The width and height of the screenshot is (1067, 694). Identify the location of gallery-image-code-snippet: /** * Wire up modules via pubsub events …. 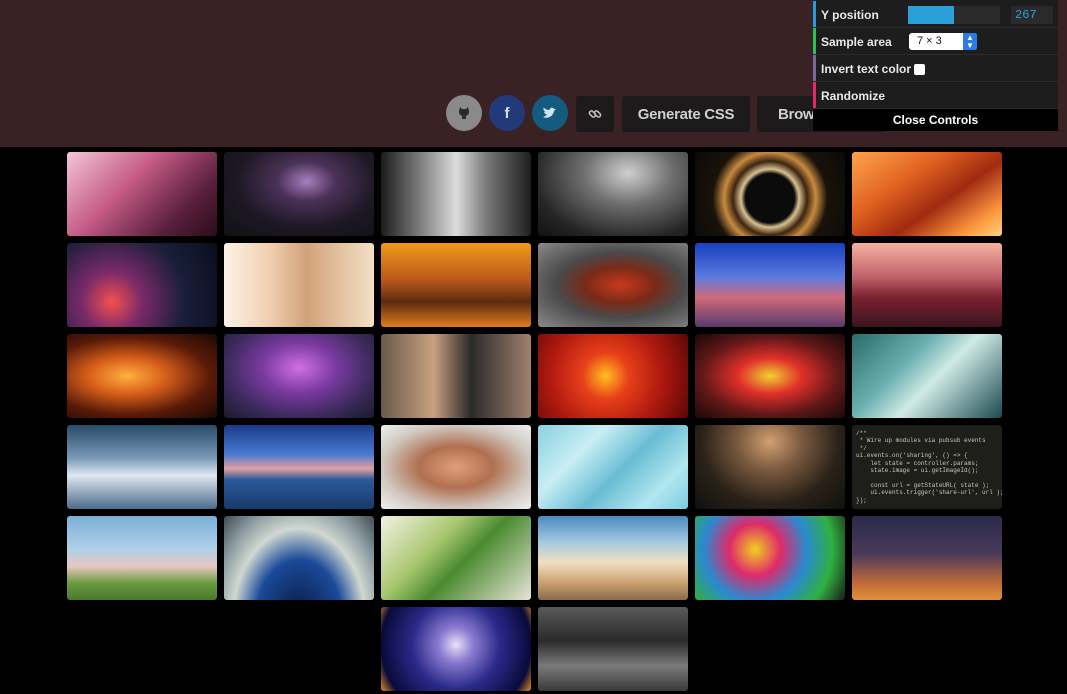
(927, 467).